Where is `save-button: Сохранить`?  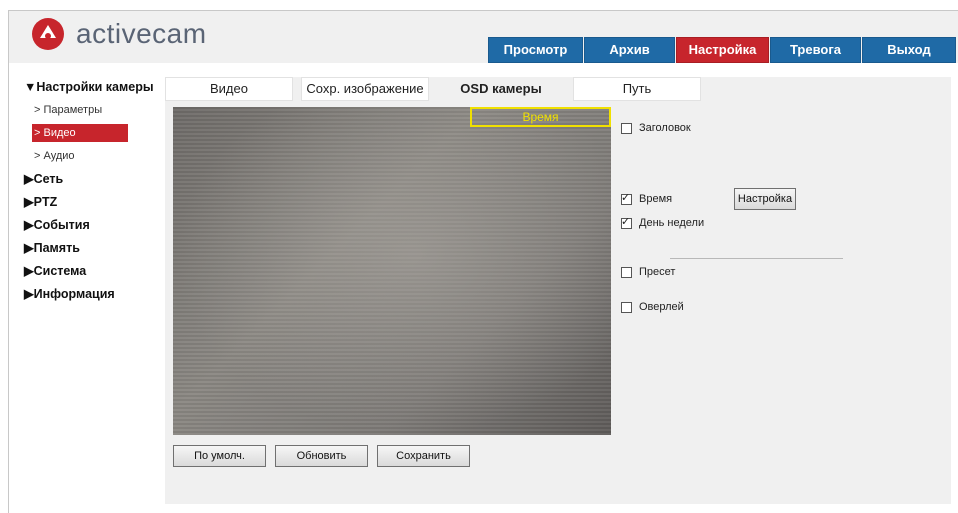 save-button: Сохранить is located at coordinates (423, 456).